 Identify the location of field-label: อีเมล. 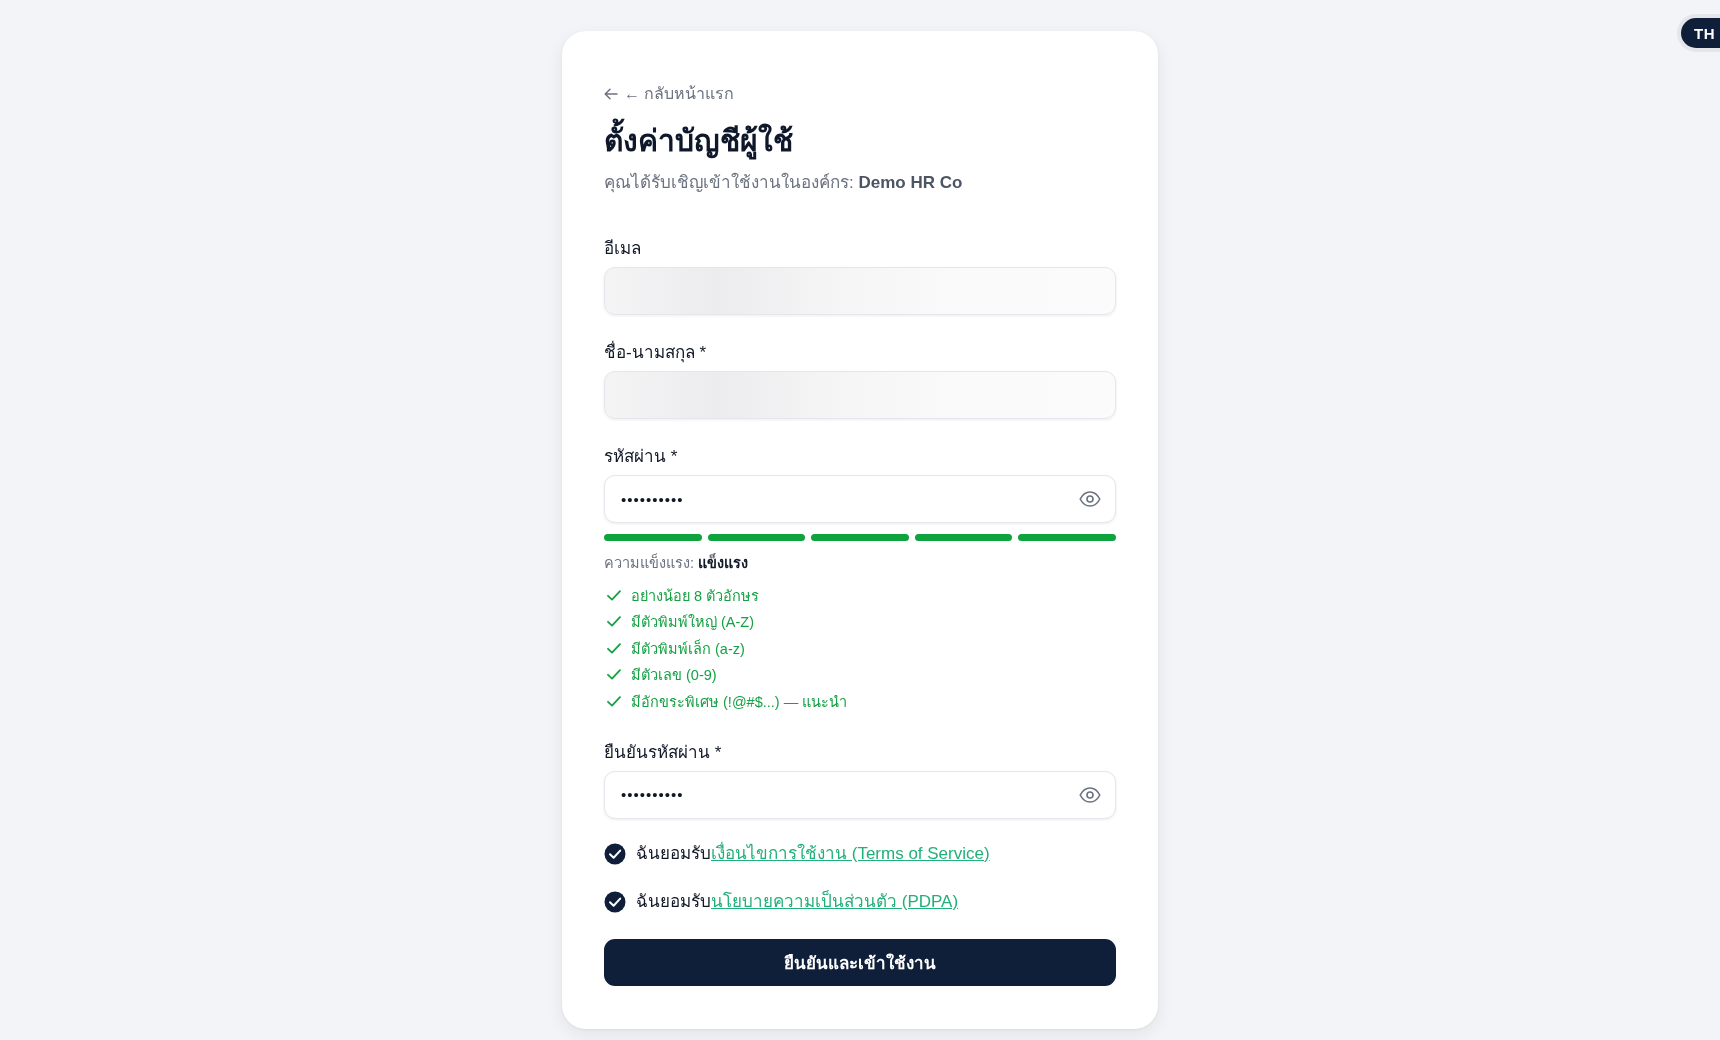
(623, 249).